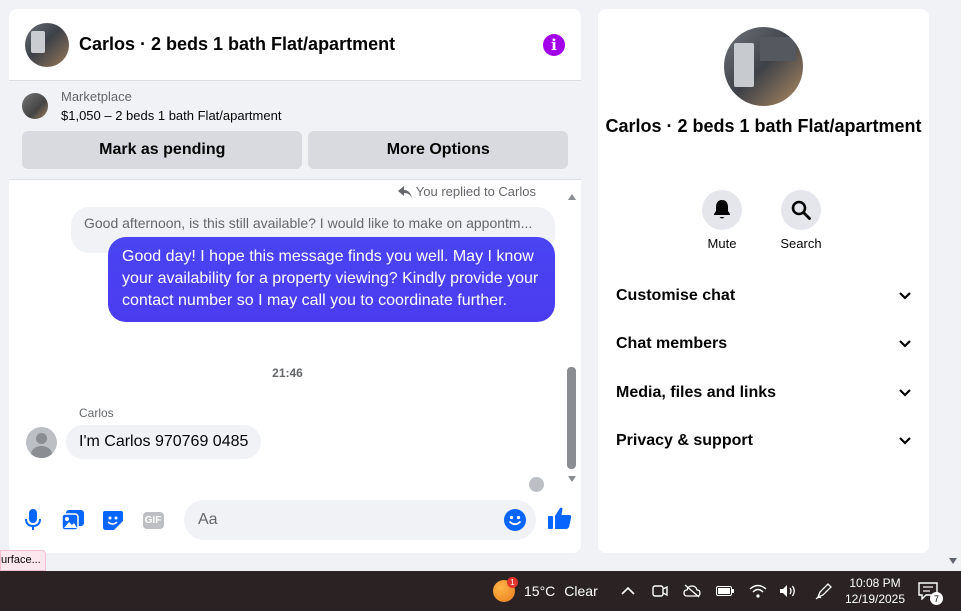 This screenshot has width=961, height=611. I want to click on incoming-message-row: I'm Carlos 970769 0485, so click(144, 442).